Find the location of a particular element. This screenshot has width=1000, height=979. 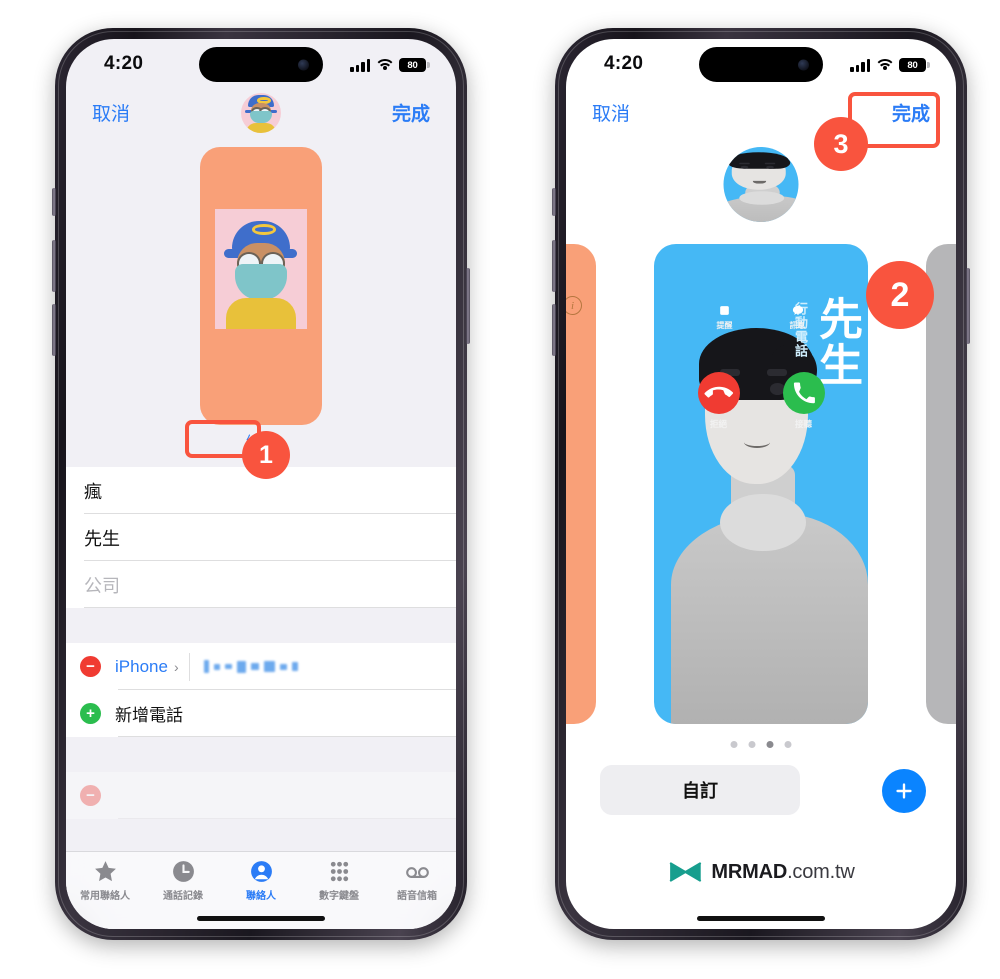

last-name-field: 先生 is located at coordinates (261, 537).